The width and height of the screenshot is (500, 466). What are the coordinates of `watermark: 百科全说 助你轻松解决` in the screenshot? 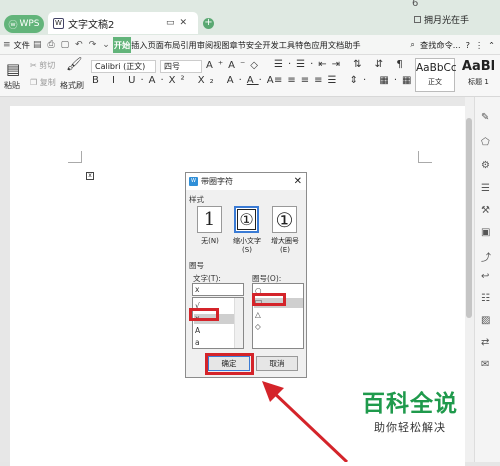 It's located at (422, 409).